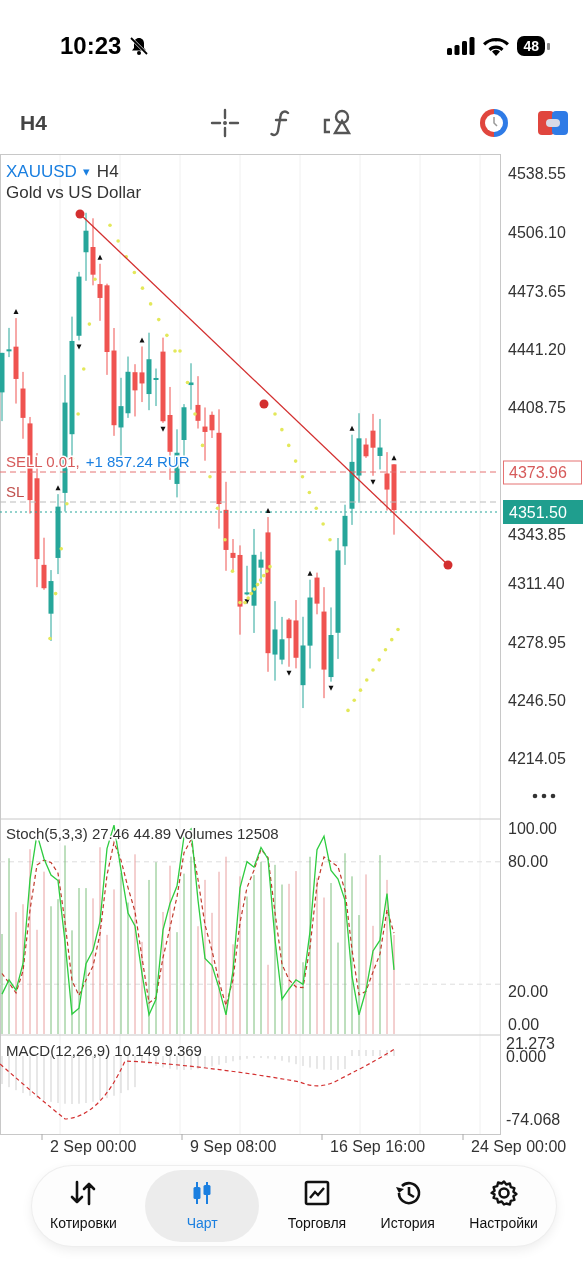  I want to click on status-time: 10:23, so click(91, 46).